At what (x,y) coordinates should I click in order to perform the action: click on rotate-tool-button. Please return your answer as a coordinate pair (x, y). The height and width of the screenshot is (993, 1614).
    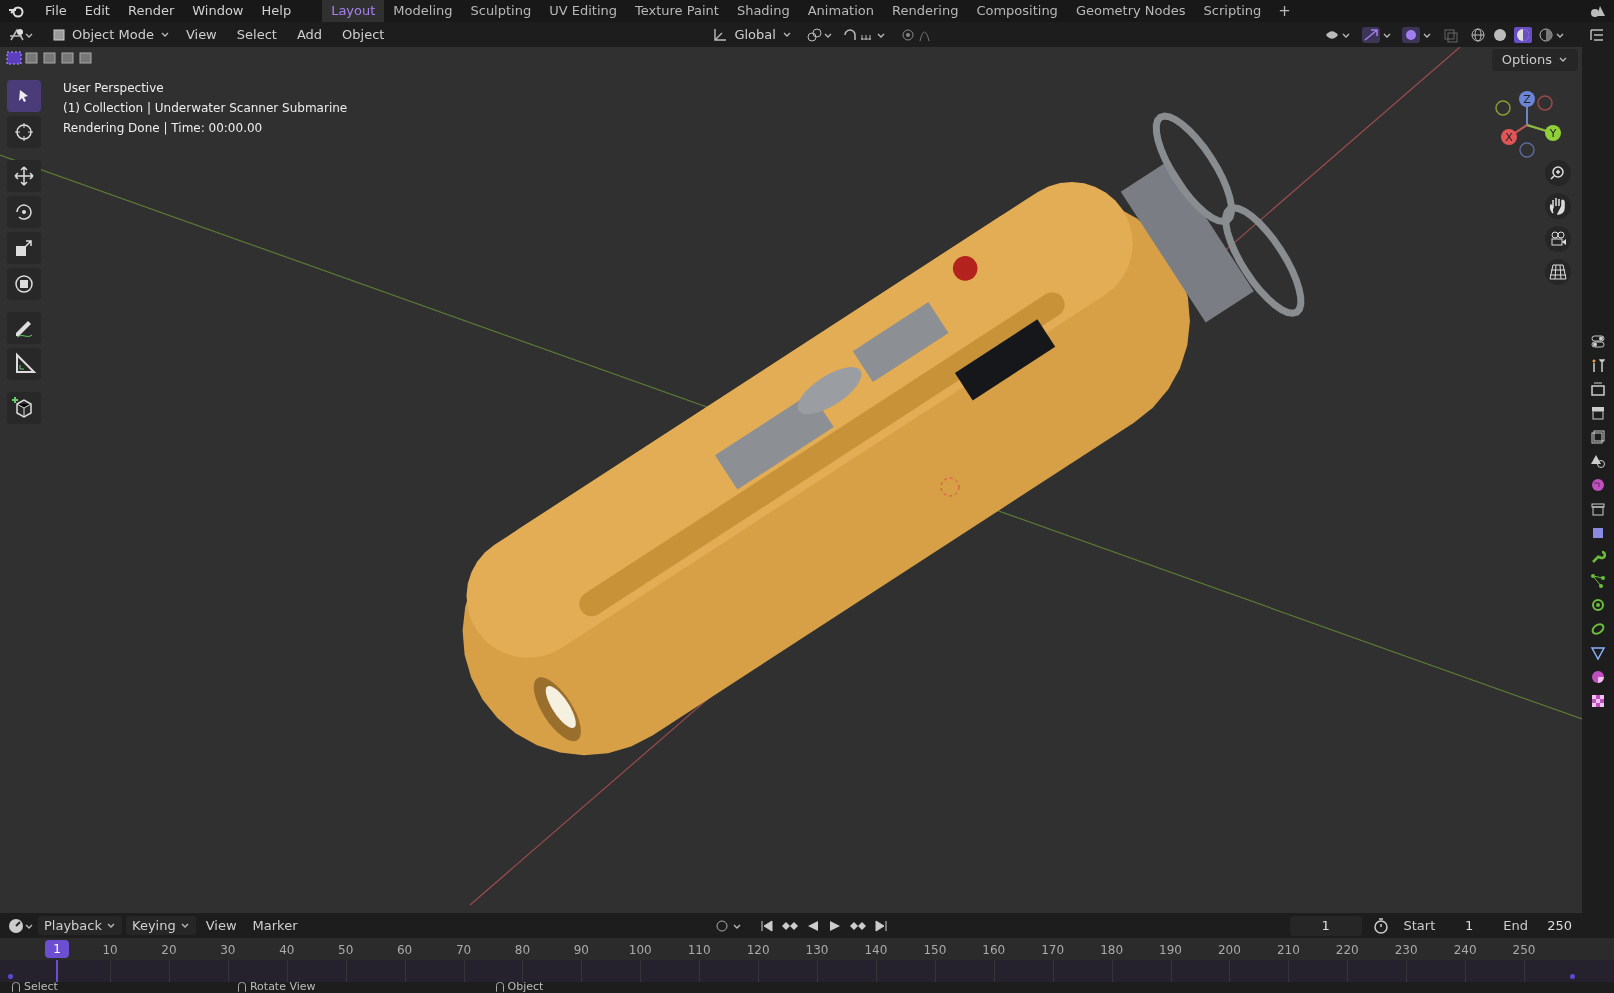
    Looking at the image, I should click on (24, 212).